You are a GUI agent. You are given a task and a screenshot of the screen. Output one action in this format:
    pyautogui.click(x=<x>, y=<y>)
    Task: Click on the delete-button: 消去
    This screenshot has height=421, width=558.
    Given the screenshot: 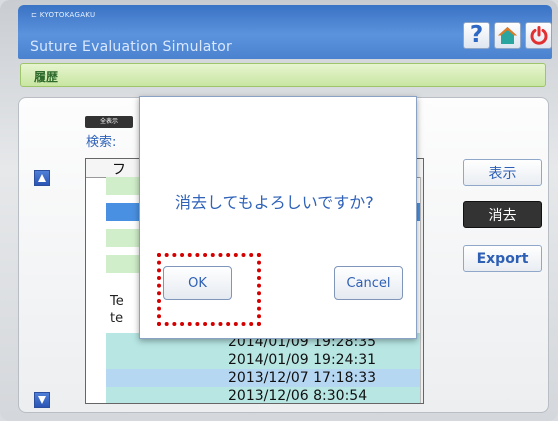 What is the action you would take?
    pyautogui.click(x=502, y=214)
    